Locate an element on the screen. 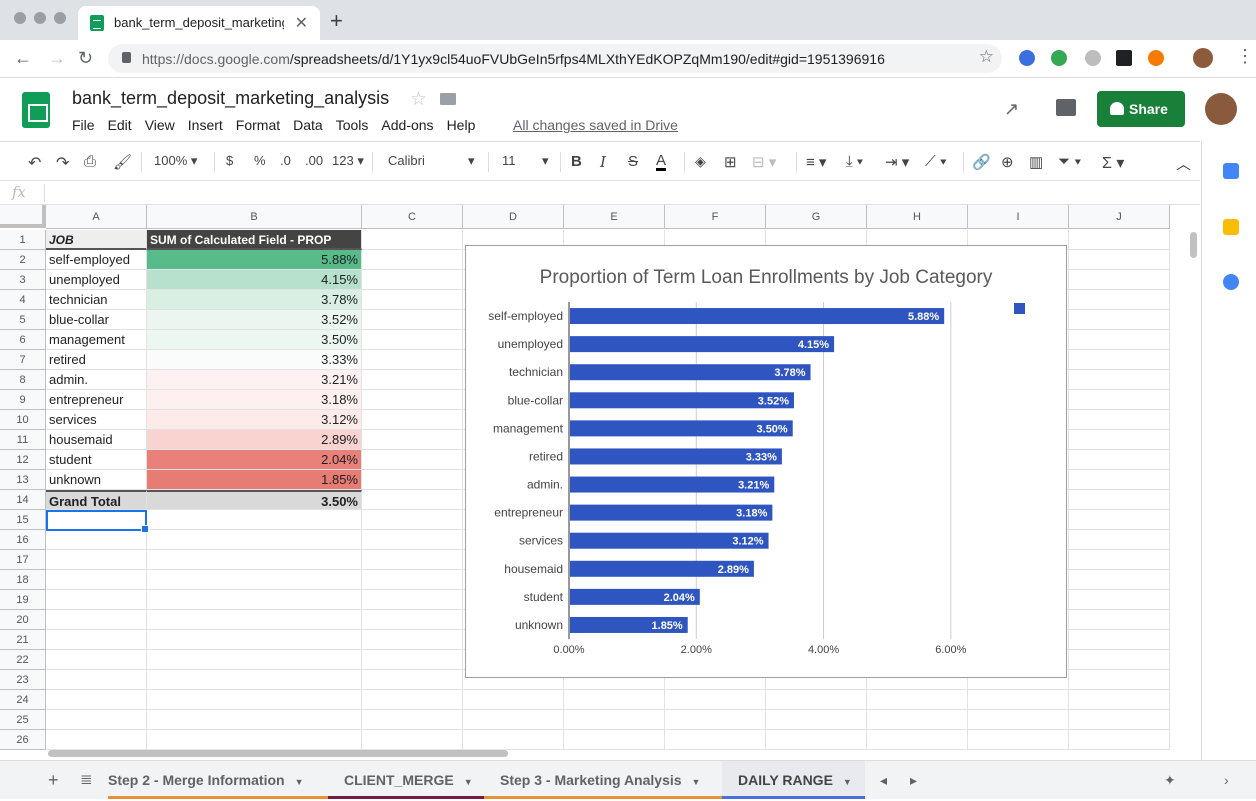 This screenshot has height=801, width=1256. column-header-e: E is located at coordinates (614, 217).